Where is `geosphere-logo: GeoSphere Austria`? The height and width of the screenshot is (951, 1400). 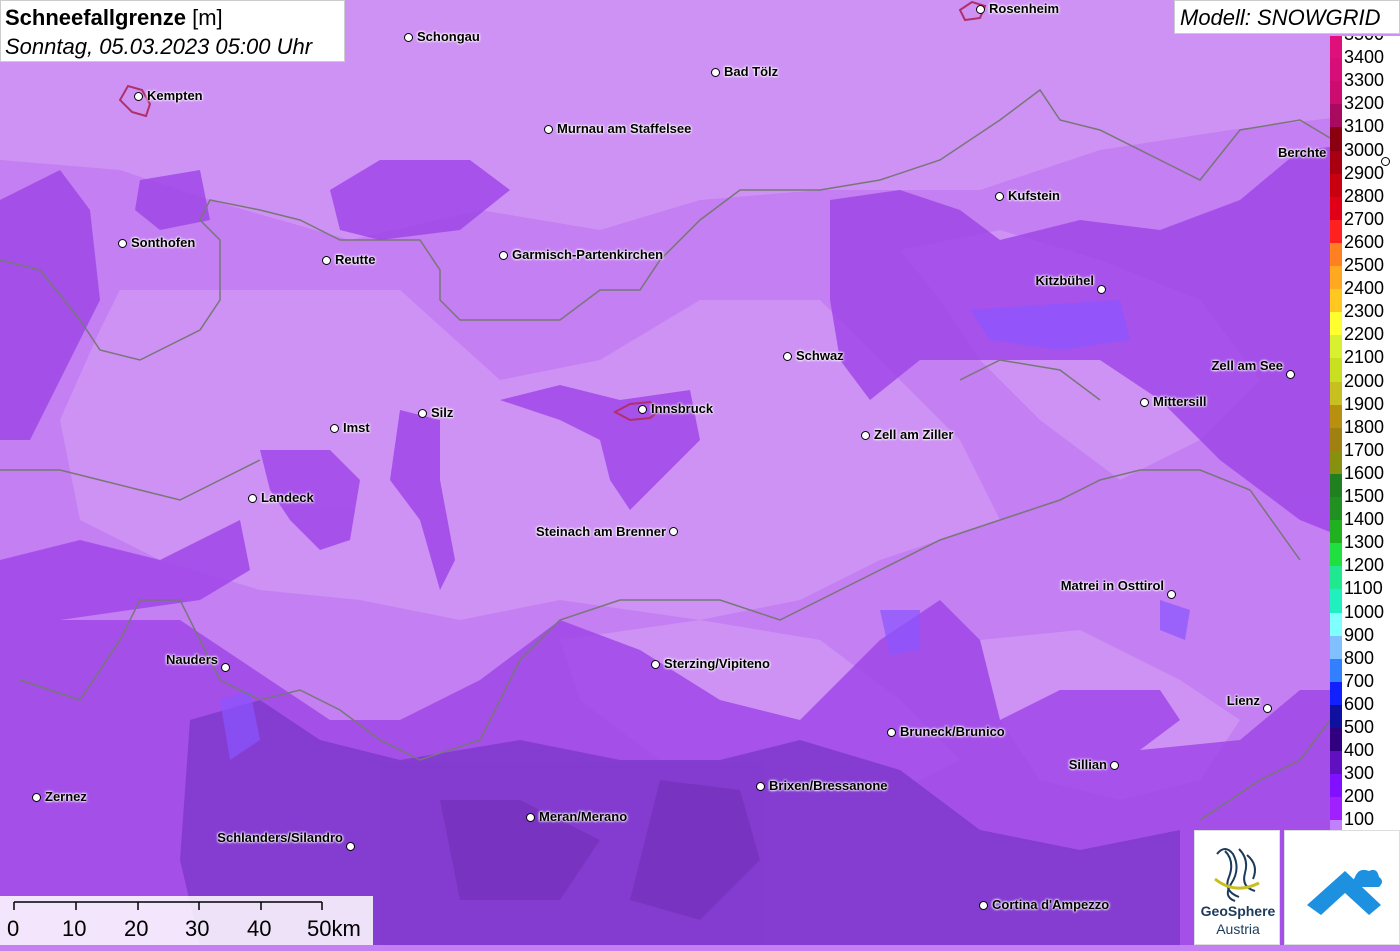
geosphere-logo: GeoSphere Austria is located at coordinates (1237, 887).